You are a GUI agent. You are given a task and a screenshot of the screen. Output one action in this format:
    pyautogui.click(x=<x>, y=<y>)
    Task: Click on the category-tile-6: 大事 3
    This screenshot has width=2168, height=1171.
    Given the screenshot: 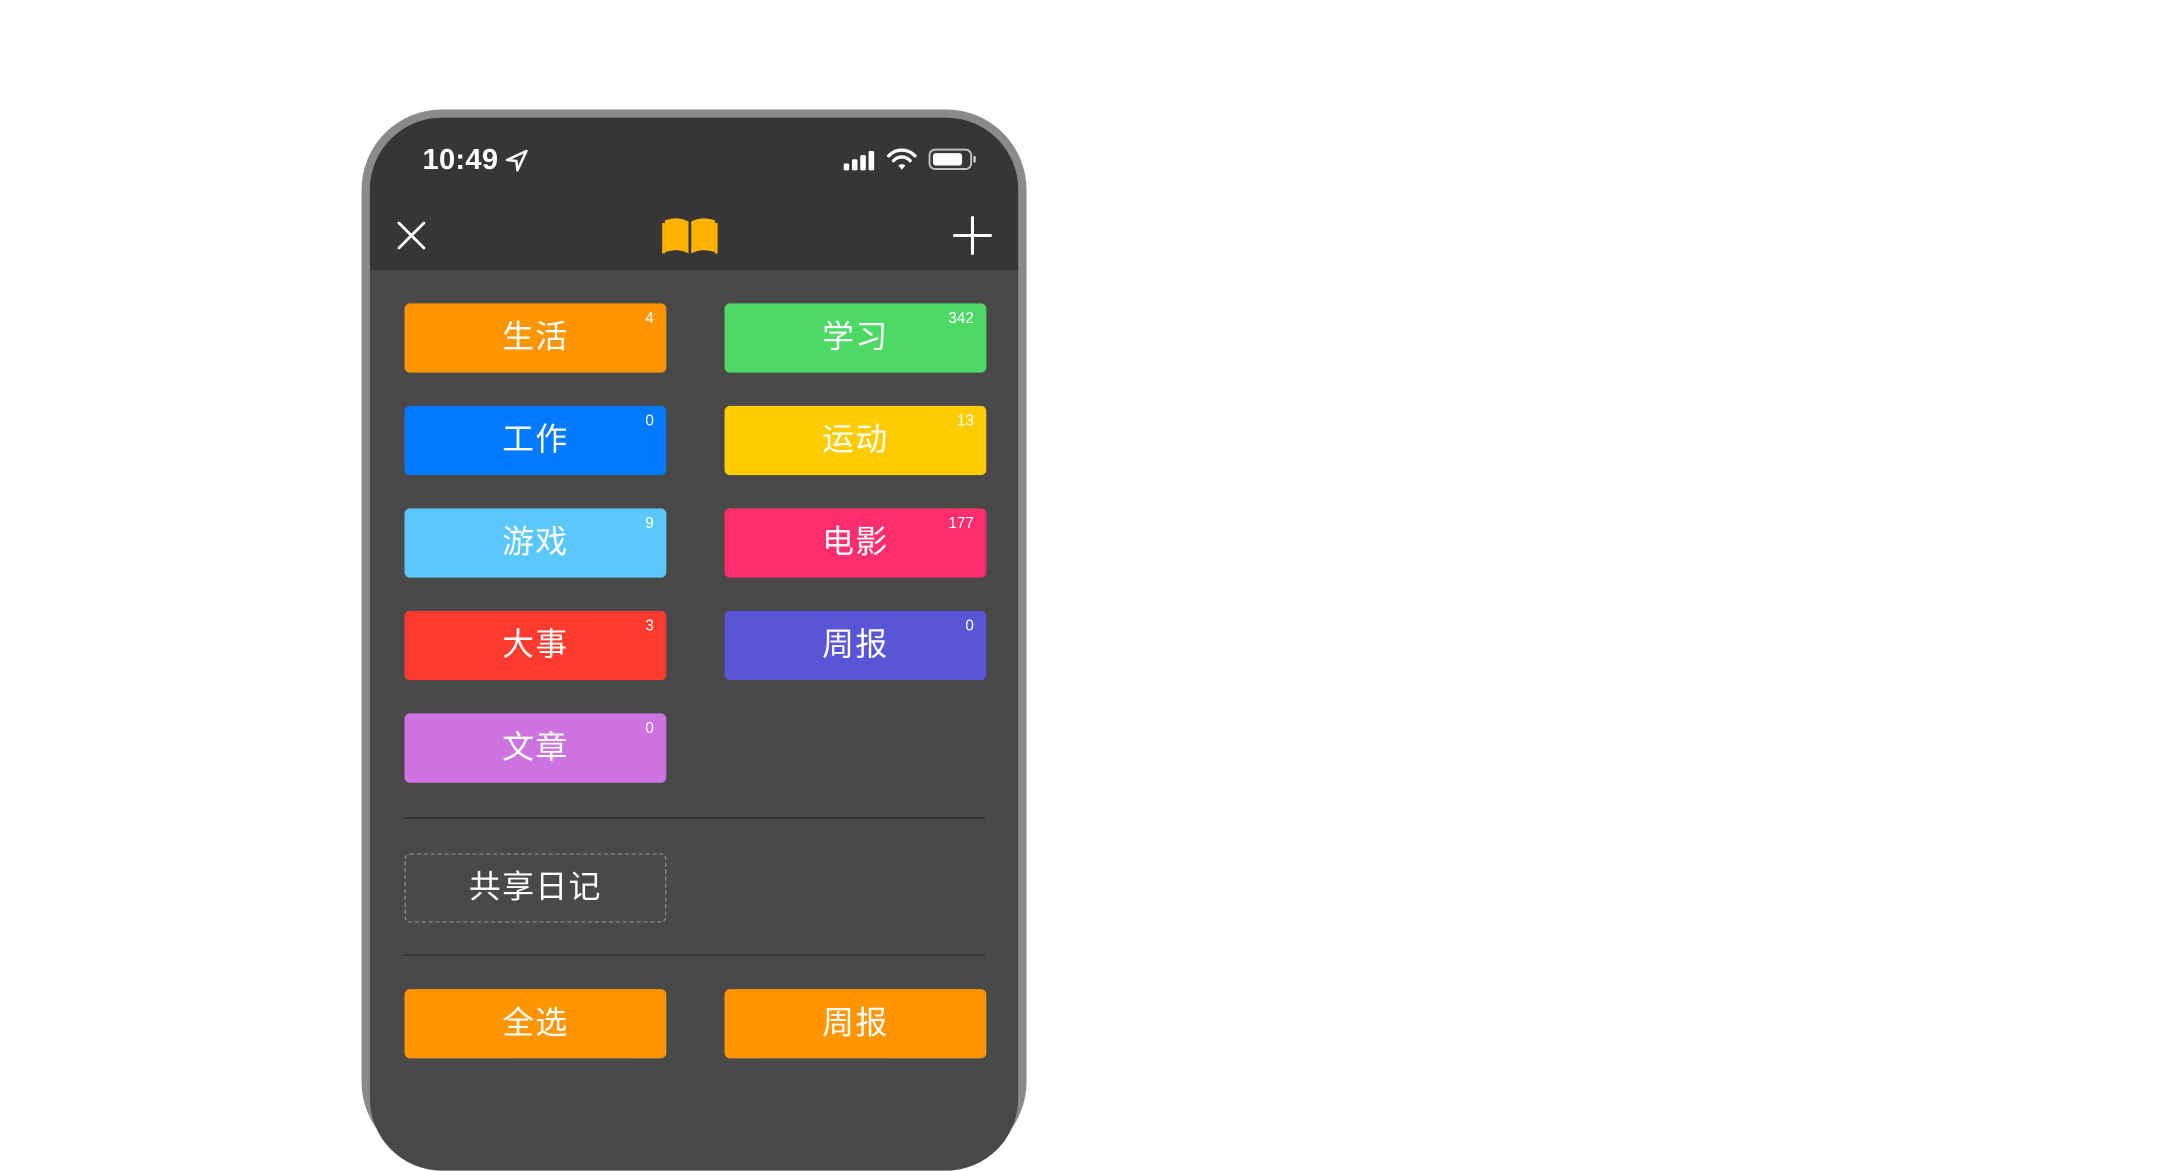 What is the action you would take?
    pyautogui.click(x=535, y=645)
    